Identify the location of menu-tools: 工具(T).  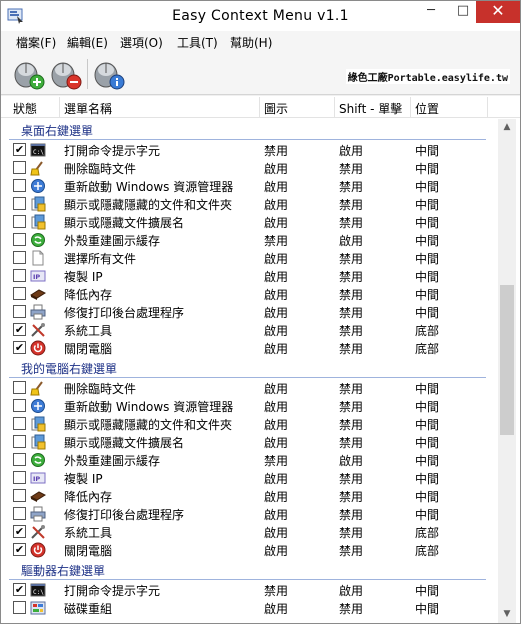
(197, 42).